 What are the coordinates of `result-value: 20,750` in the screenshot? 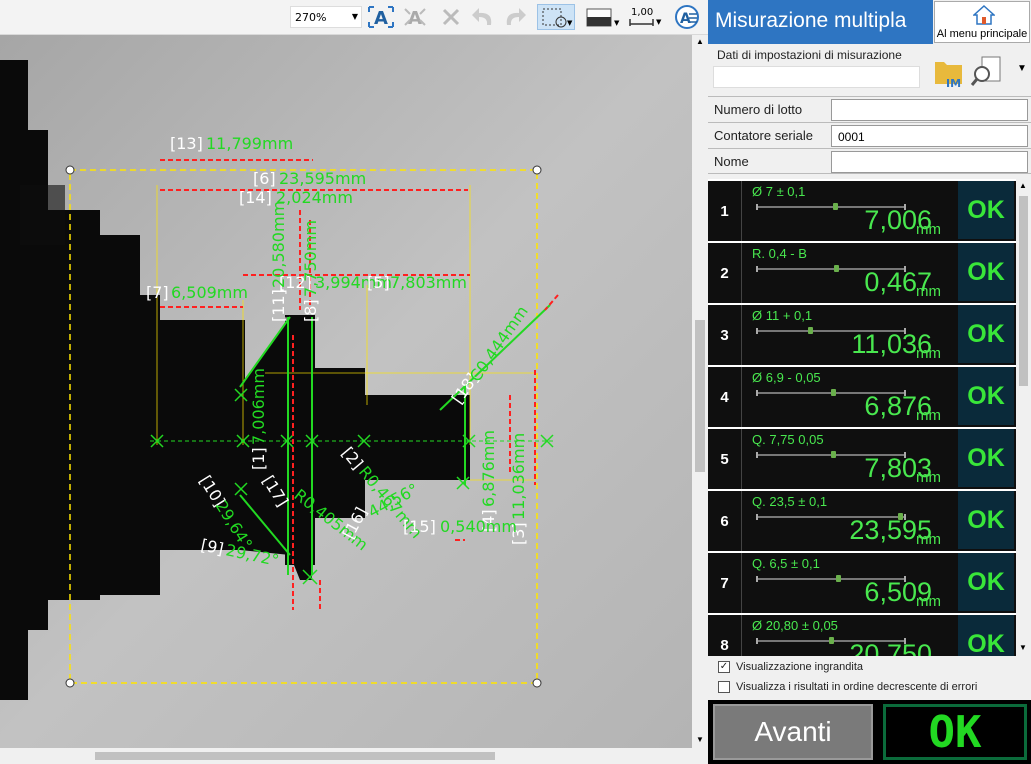 It's located at (890, 647).